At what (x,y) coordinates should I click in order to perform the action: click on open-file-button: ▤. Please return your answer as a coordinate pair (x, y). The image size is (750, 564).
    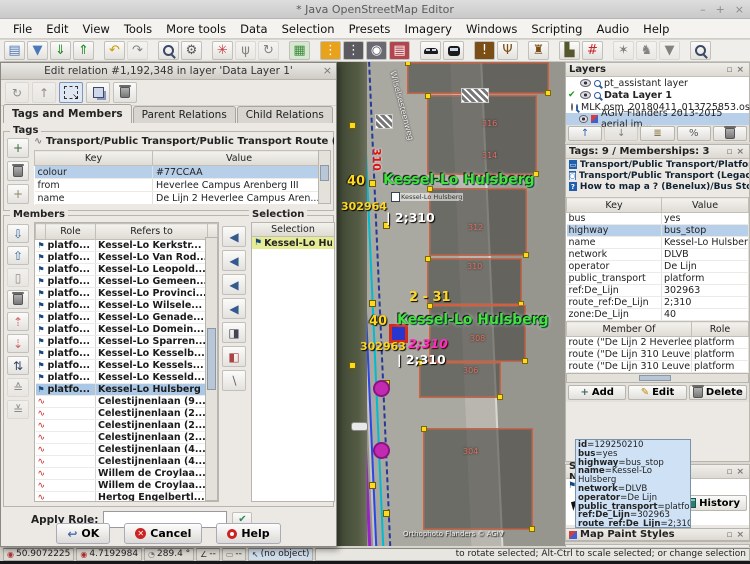
    Looking at the image, I should click on (14, 50).